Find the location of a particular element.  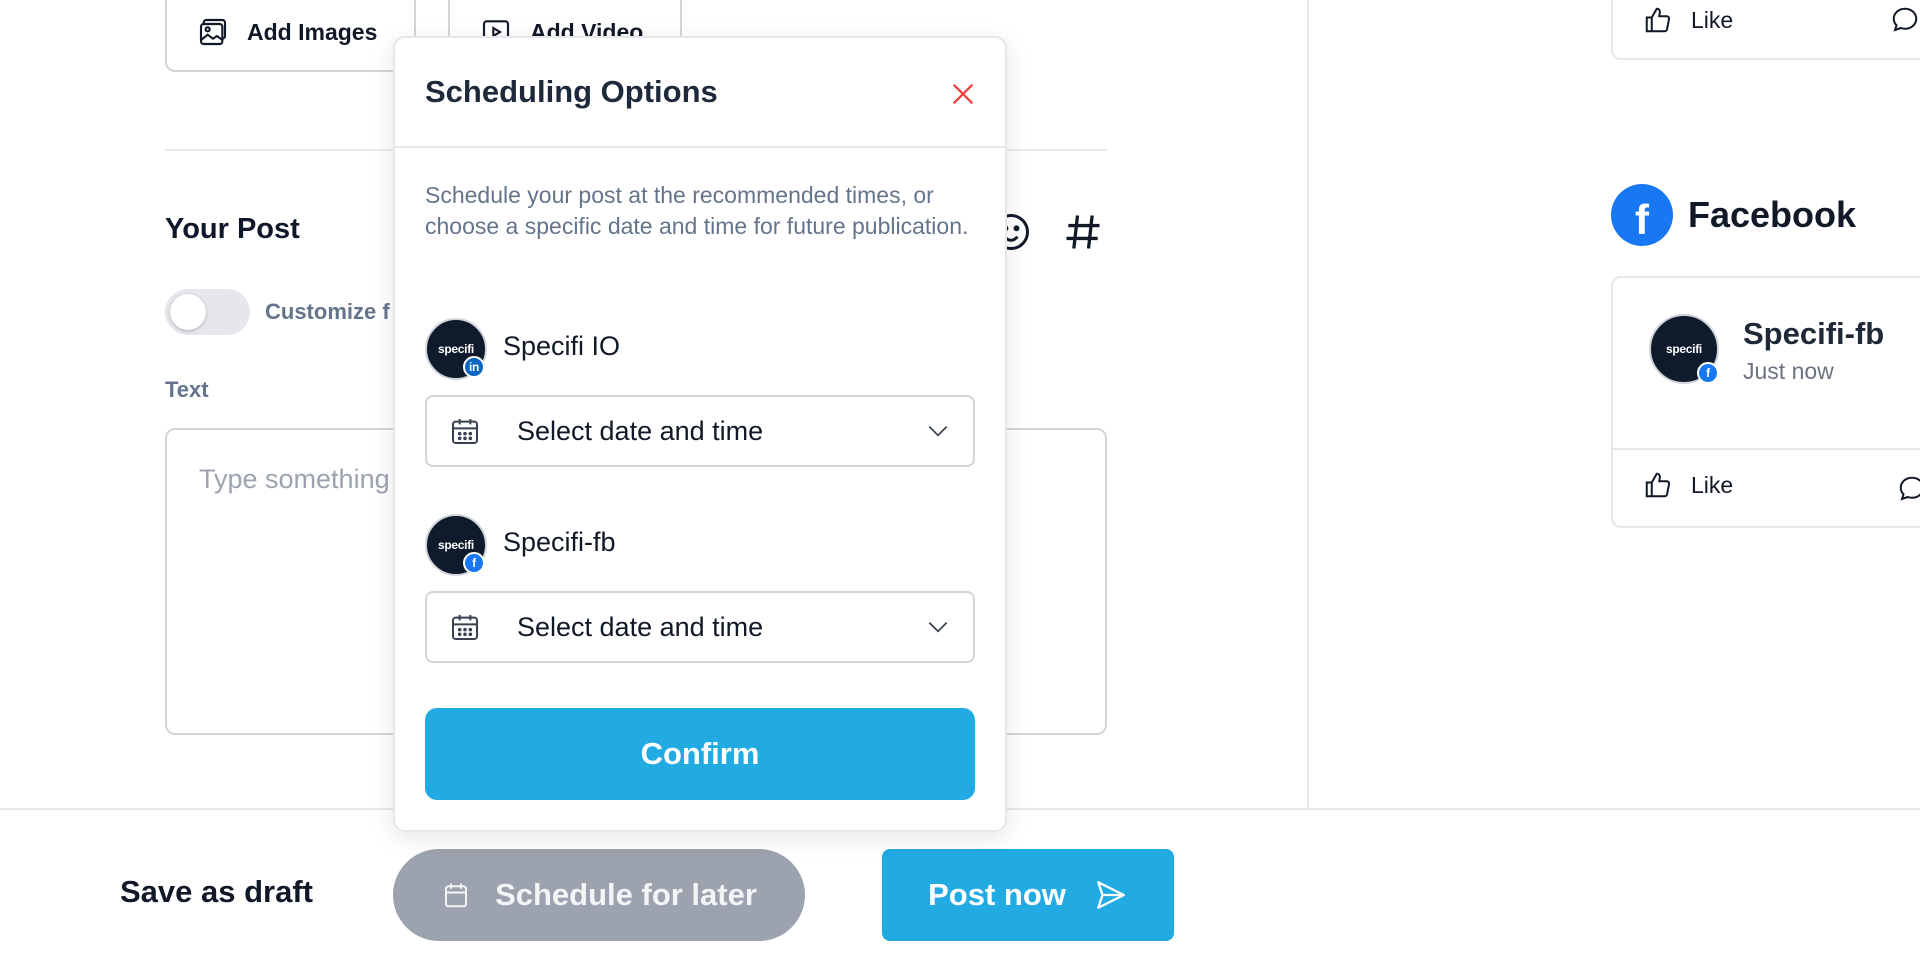

post-text-placeholder: Type something is located at coordinates (294, 479).